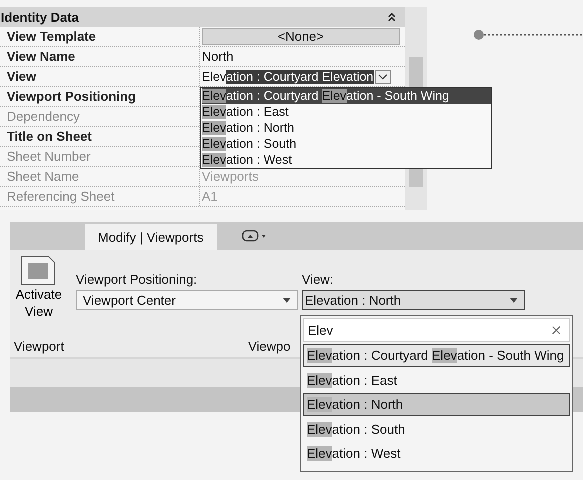 The height and width of the screenshot is (480, 583). I want to click on property-label: Referencing Sheet, so click(100, 196).